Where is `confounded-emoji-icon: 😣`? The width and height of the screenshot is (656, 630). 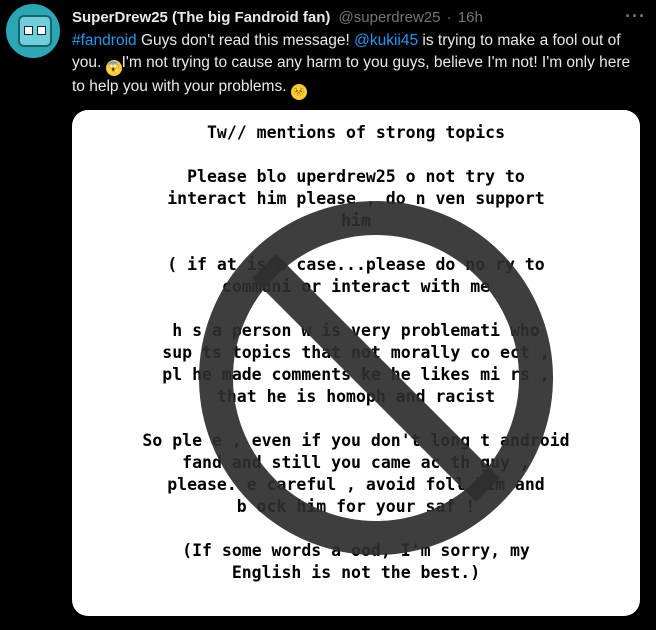
confounded-emoji-icon: 😣 is located at coordinates (298, 92).